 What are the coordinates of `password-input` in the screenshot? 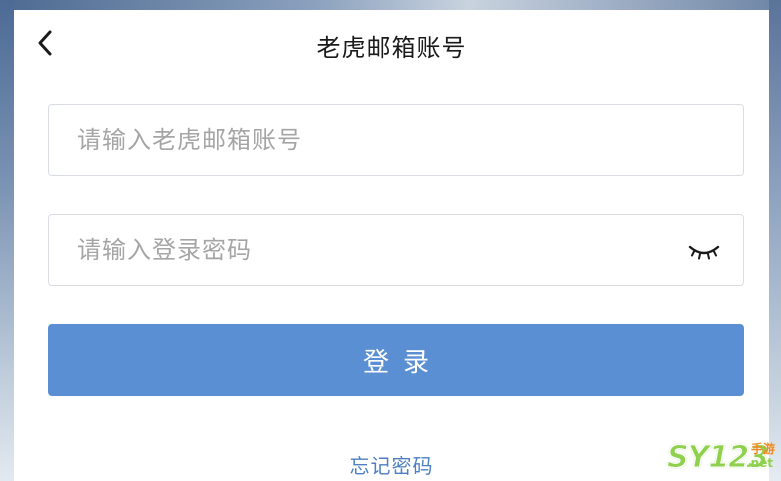 It's located at (396, 250).